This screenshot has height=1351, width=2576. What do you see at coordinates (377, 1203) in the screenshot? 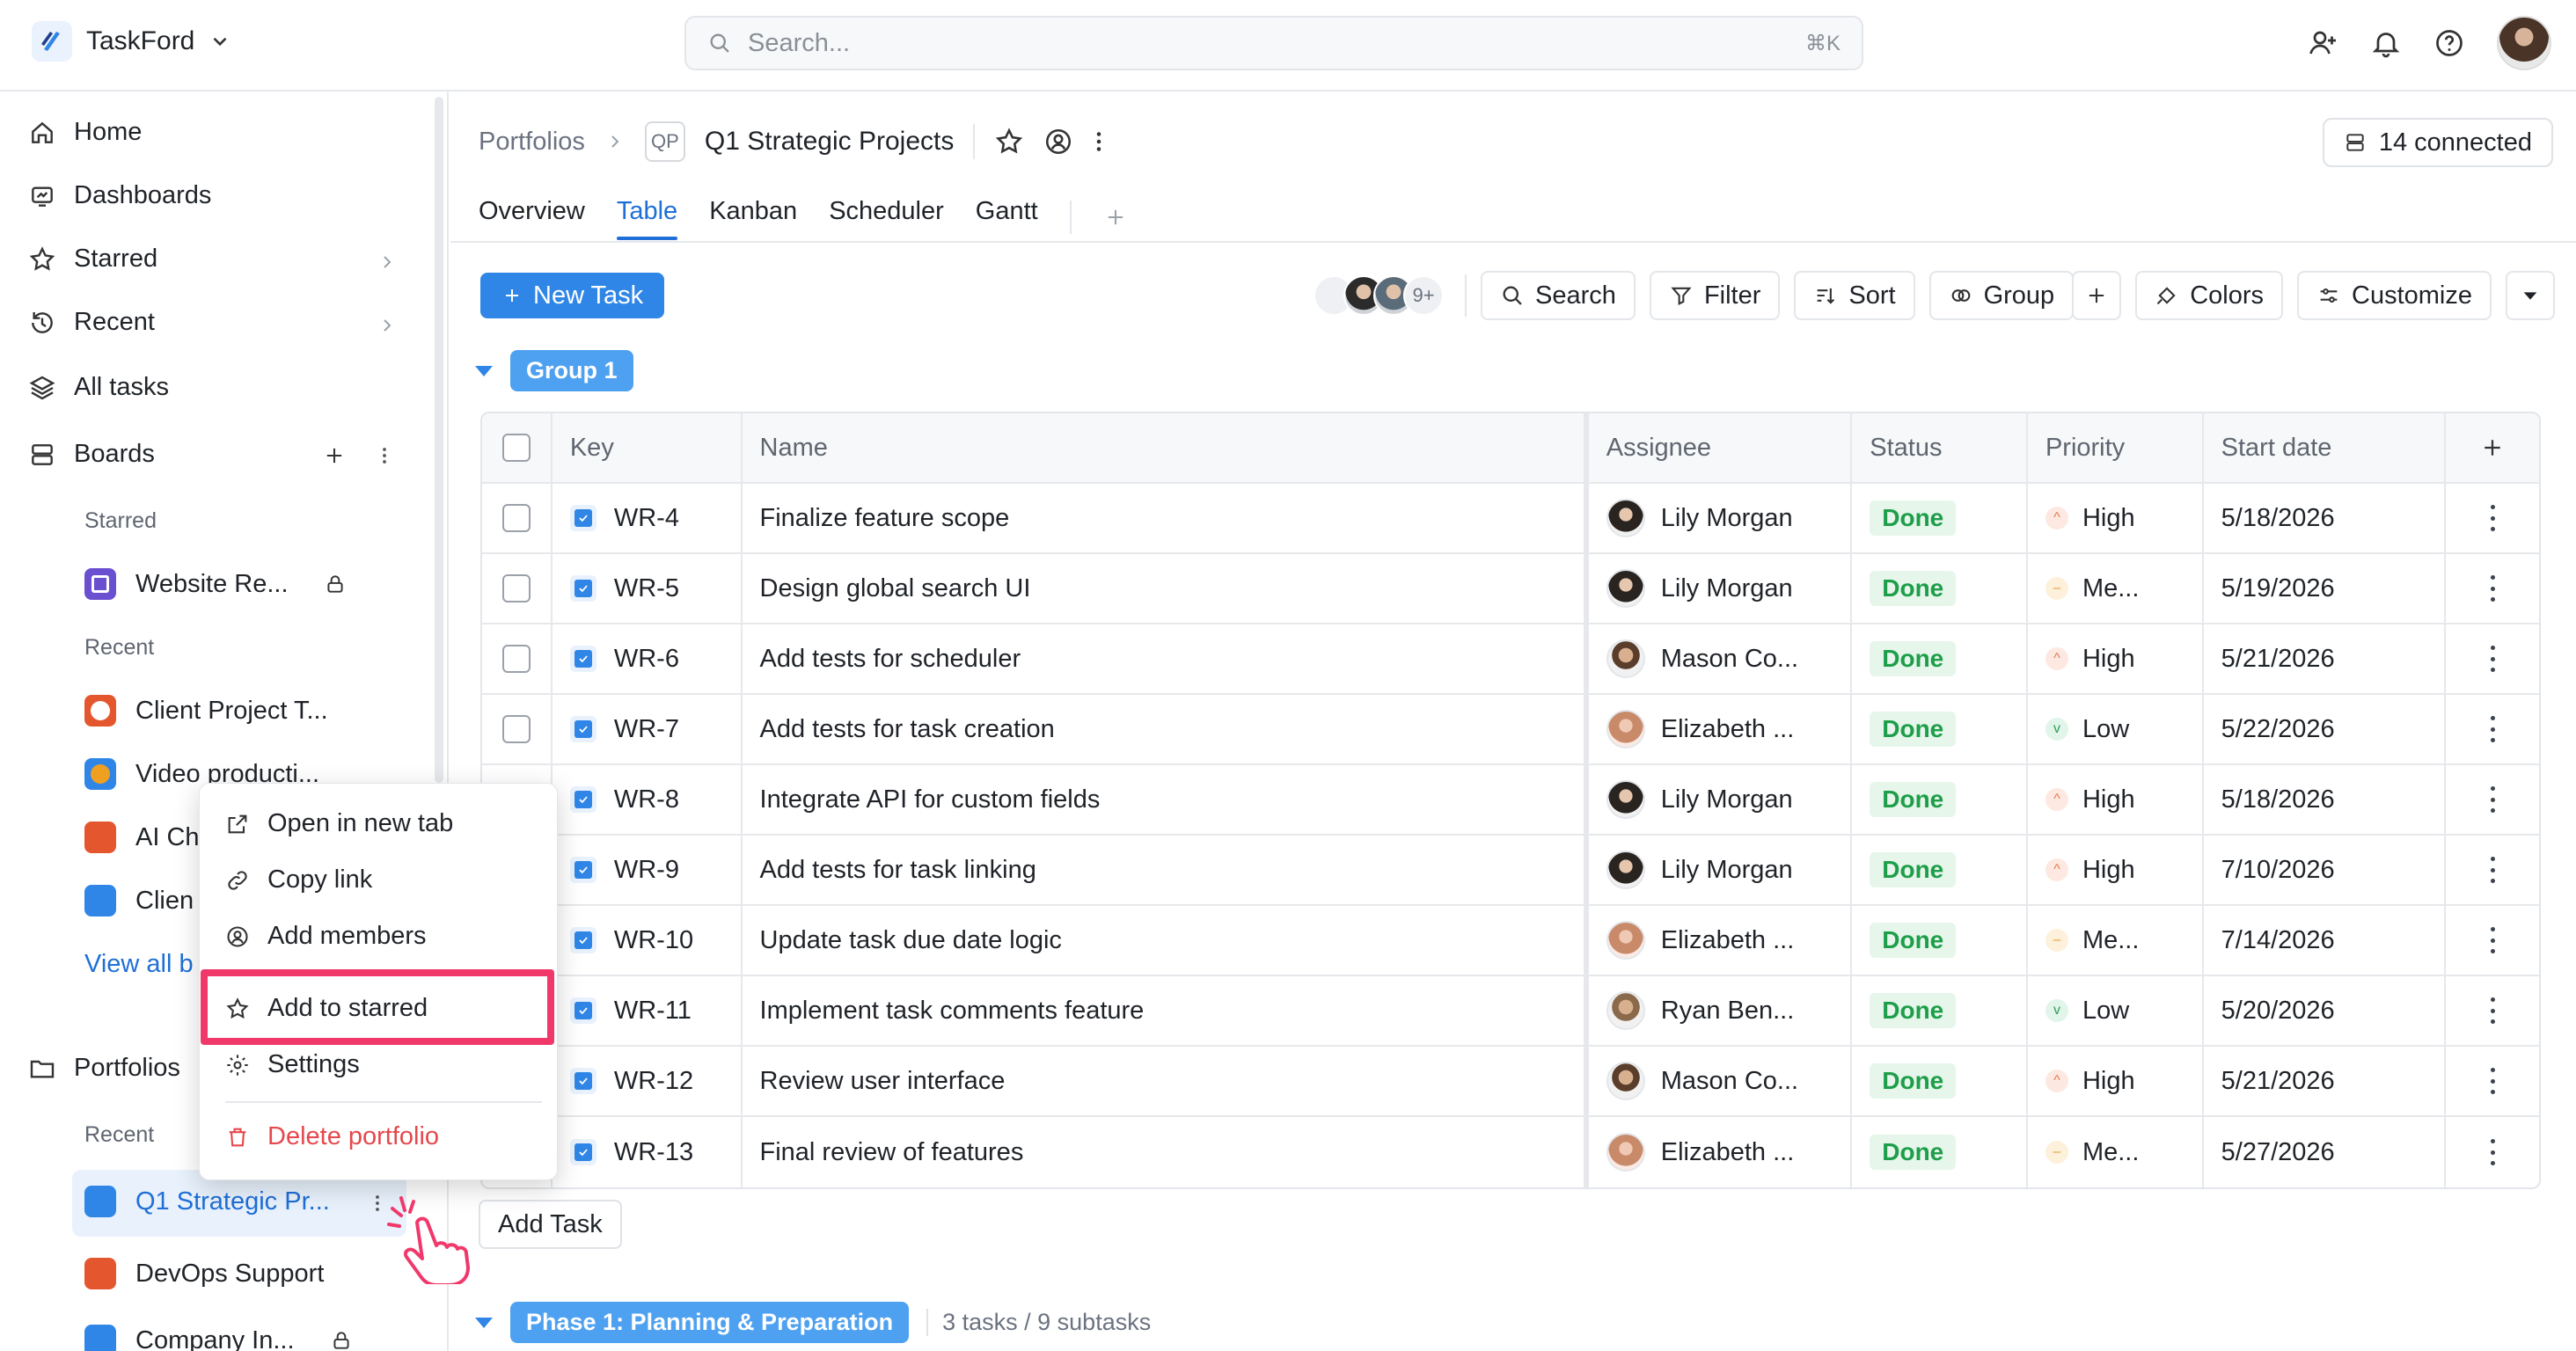
I see `portfolio-more-icon` at bounding box center [377, 1203].